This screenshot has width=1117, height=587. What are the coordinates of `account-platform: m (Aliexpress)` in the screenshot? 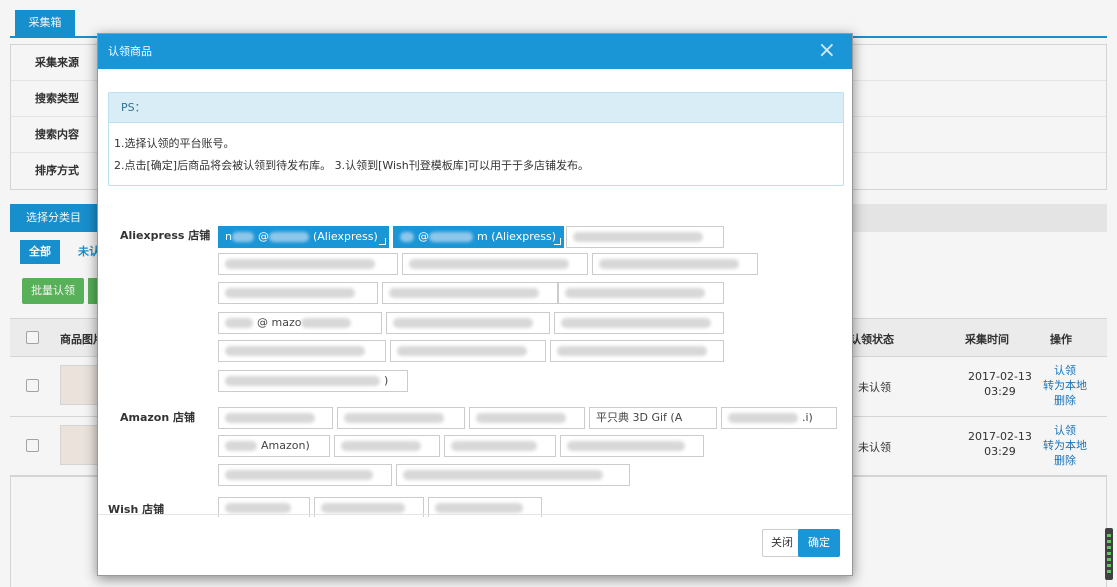 It's located at (517, 236).